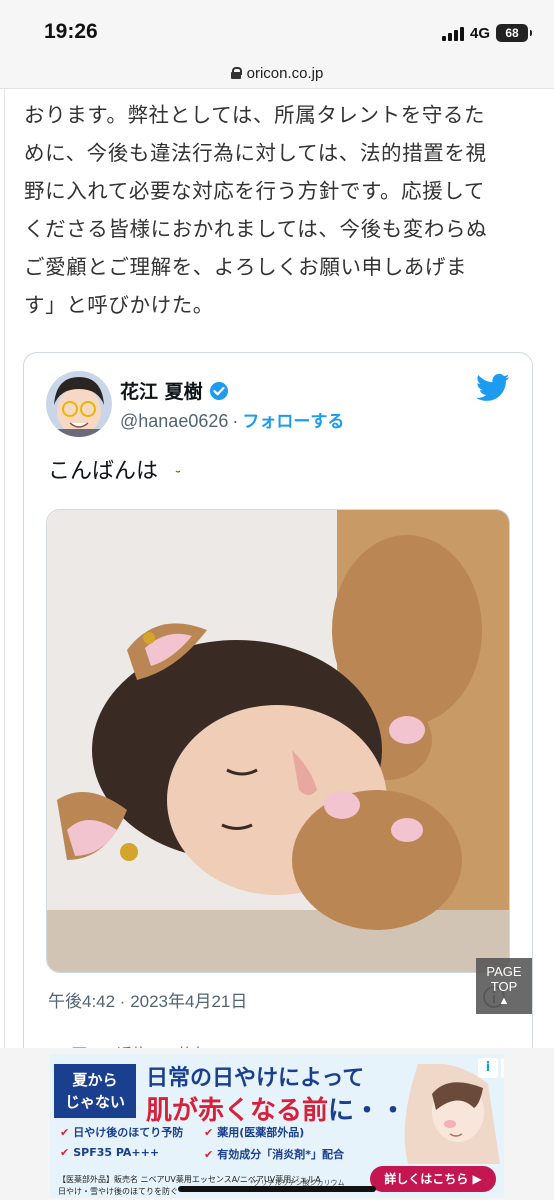 The width and height of the screenshot is (554, 1200). I want to click on ad-fineprint: 【医薬部外品】販売名 ニベアUV薬用エッセンスA/ニベアUV薬用ジェルA, so click(189, 1179).